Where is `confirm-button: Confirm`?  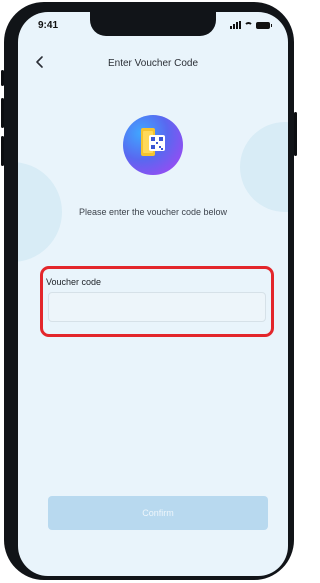
confirm-button: Confirm is located at coordinates (158, 513).